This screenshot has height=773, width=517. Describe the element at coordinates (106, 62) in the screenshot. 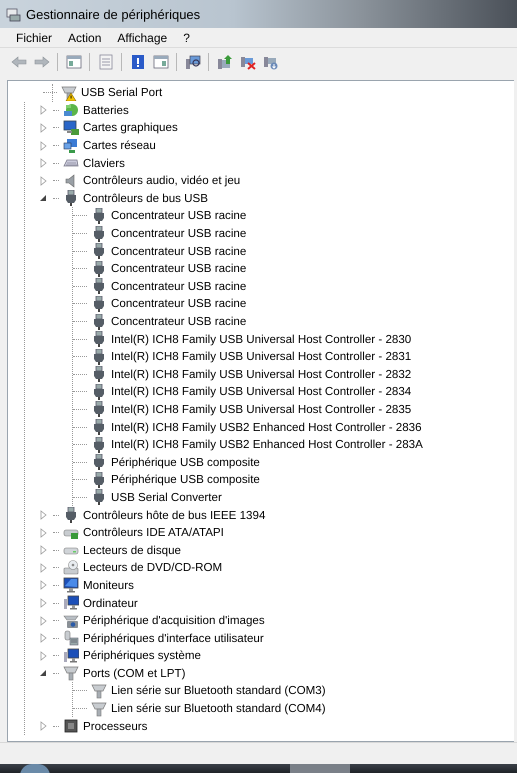

I see `properties-icon` at that location.